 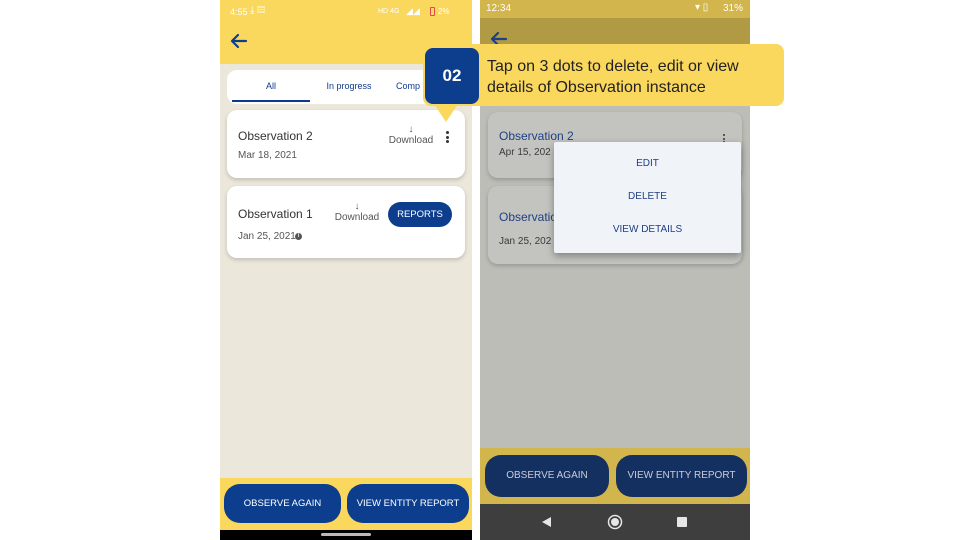 I want to click on signal-icon: ◢◢, so click(x=413, y=11).